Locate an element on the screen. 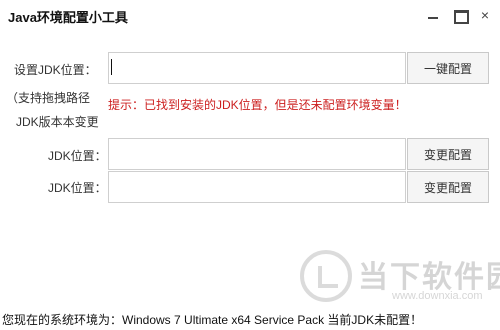 The image size is (500, 330). jdk-location-label-1: JDK位置： is located at coordinates (77, 156).